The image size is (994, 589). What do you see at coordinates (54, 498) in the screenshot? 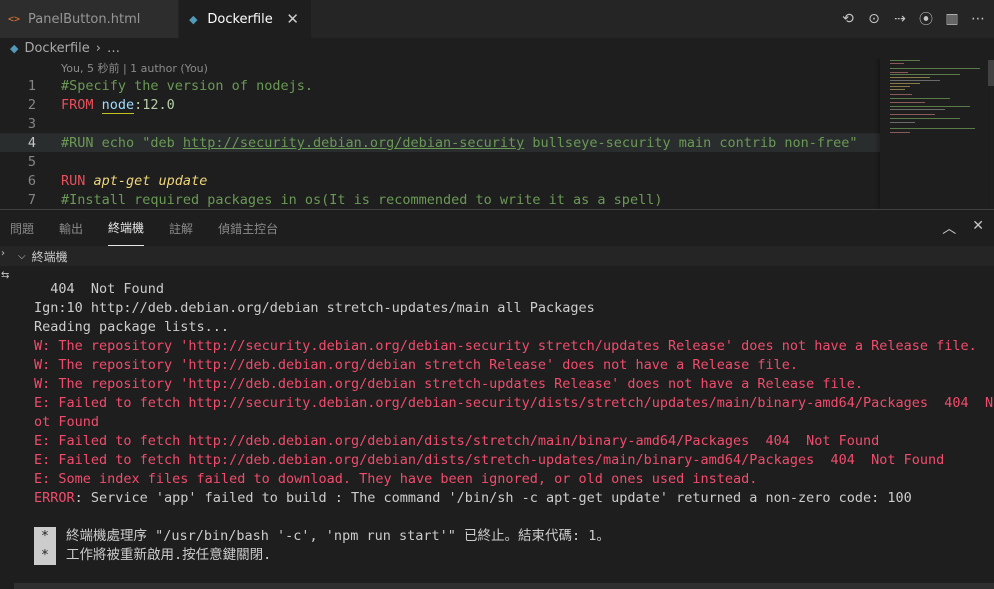
I see `error-prefix: ERROR` at bounding box center [54, 498].